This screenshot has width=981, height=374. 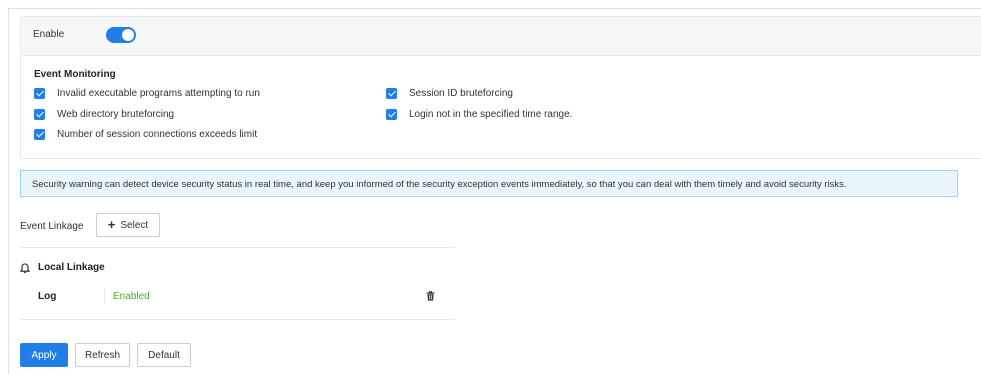 What do you see at coordinates (52, 226) in the screenshot?
I see `event-linkage-label: Event Linkage` at bounding box center [52, 226].